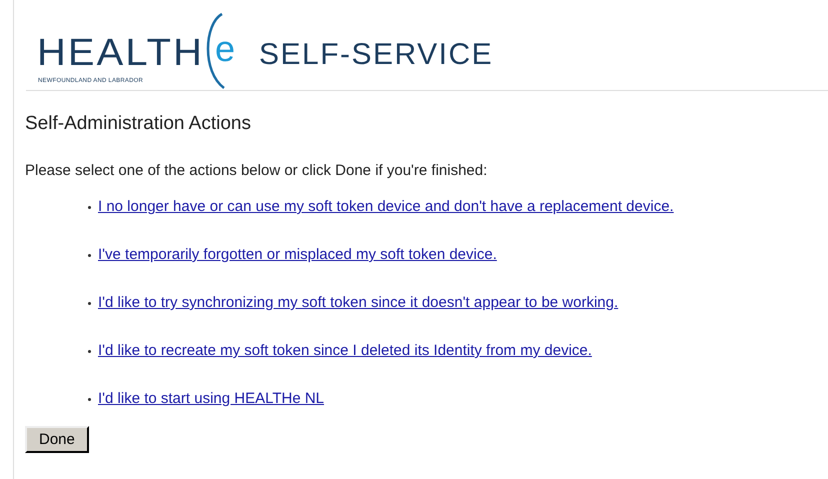 Image resolution: width=828 pixels, height=479 pixels. What do you see at coordinates (345, 351) in the screenshot?
I see `action-link: I'd like to recreate my soft token since I deleted its Identity from my device.` at bounding box center [345, 351].